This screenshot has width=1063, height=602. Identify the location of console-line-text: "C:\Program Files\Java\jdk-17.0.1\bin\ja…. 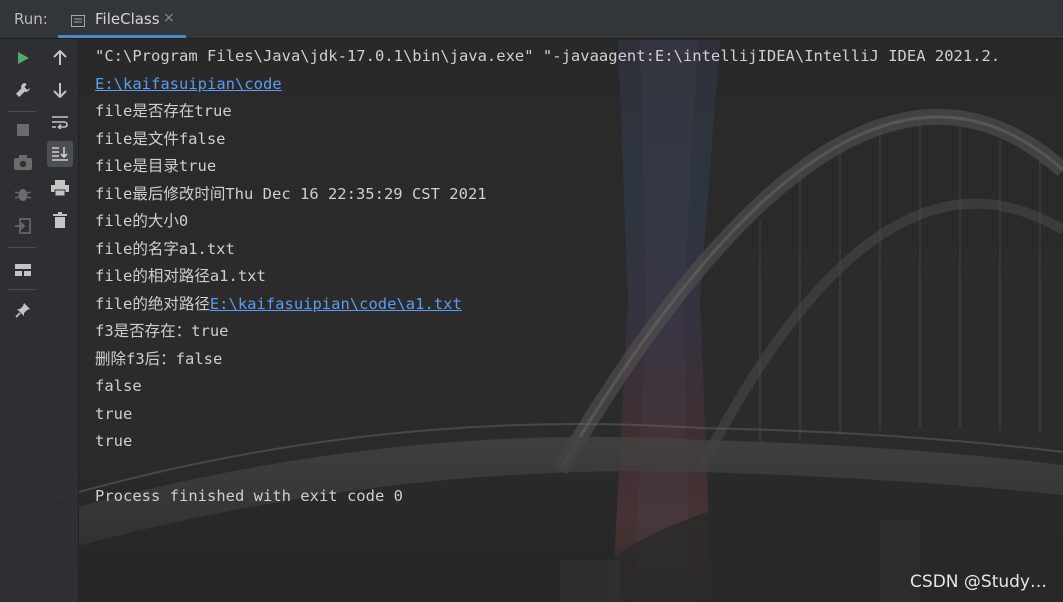
(548, 56).